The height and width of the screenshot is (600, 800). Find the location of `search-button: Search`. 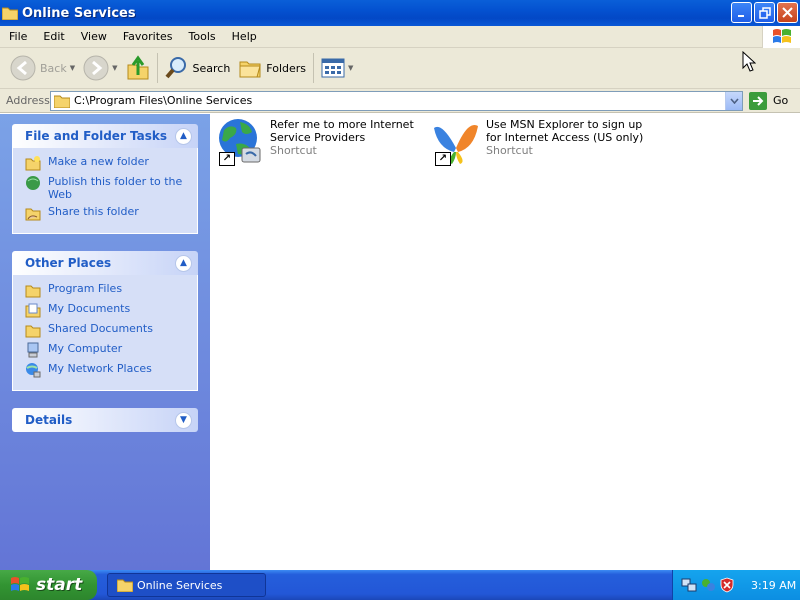

search-button: Search is located at coordinates (198, 68).